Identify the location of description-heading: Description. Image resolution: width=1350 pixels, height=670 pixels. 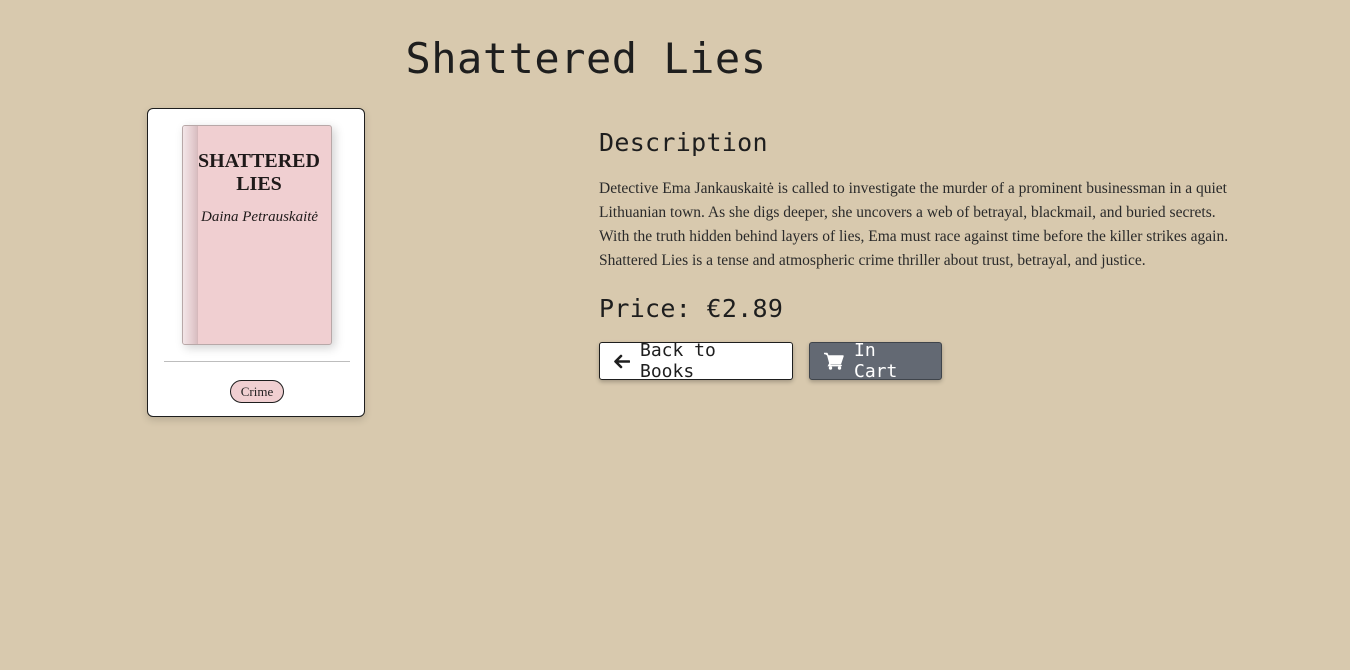
(683, 142).